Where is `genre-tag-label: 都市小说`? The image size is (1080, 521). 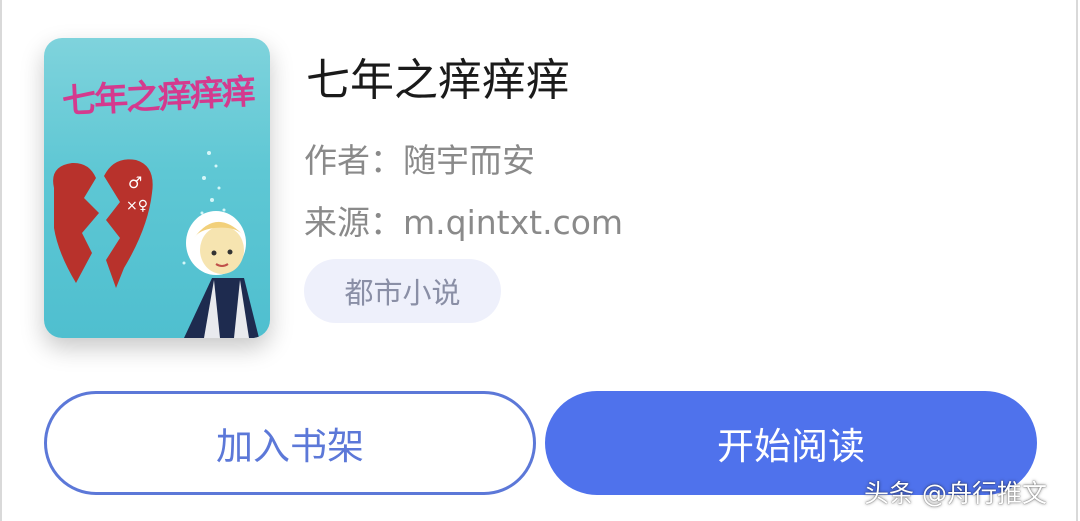 genre-tag-label: 都市小说 is located at coordinates (402, 293).